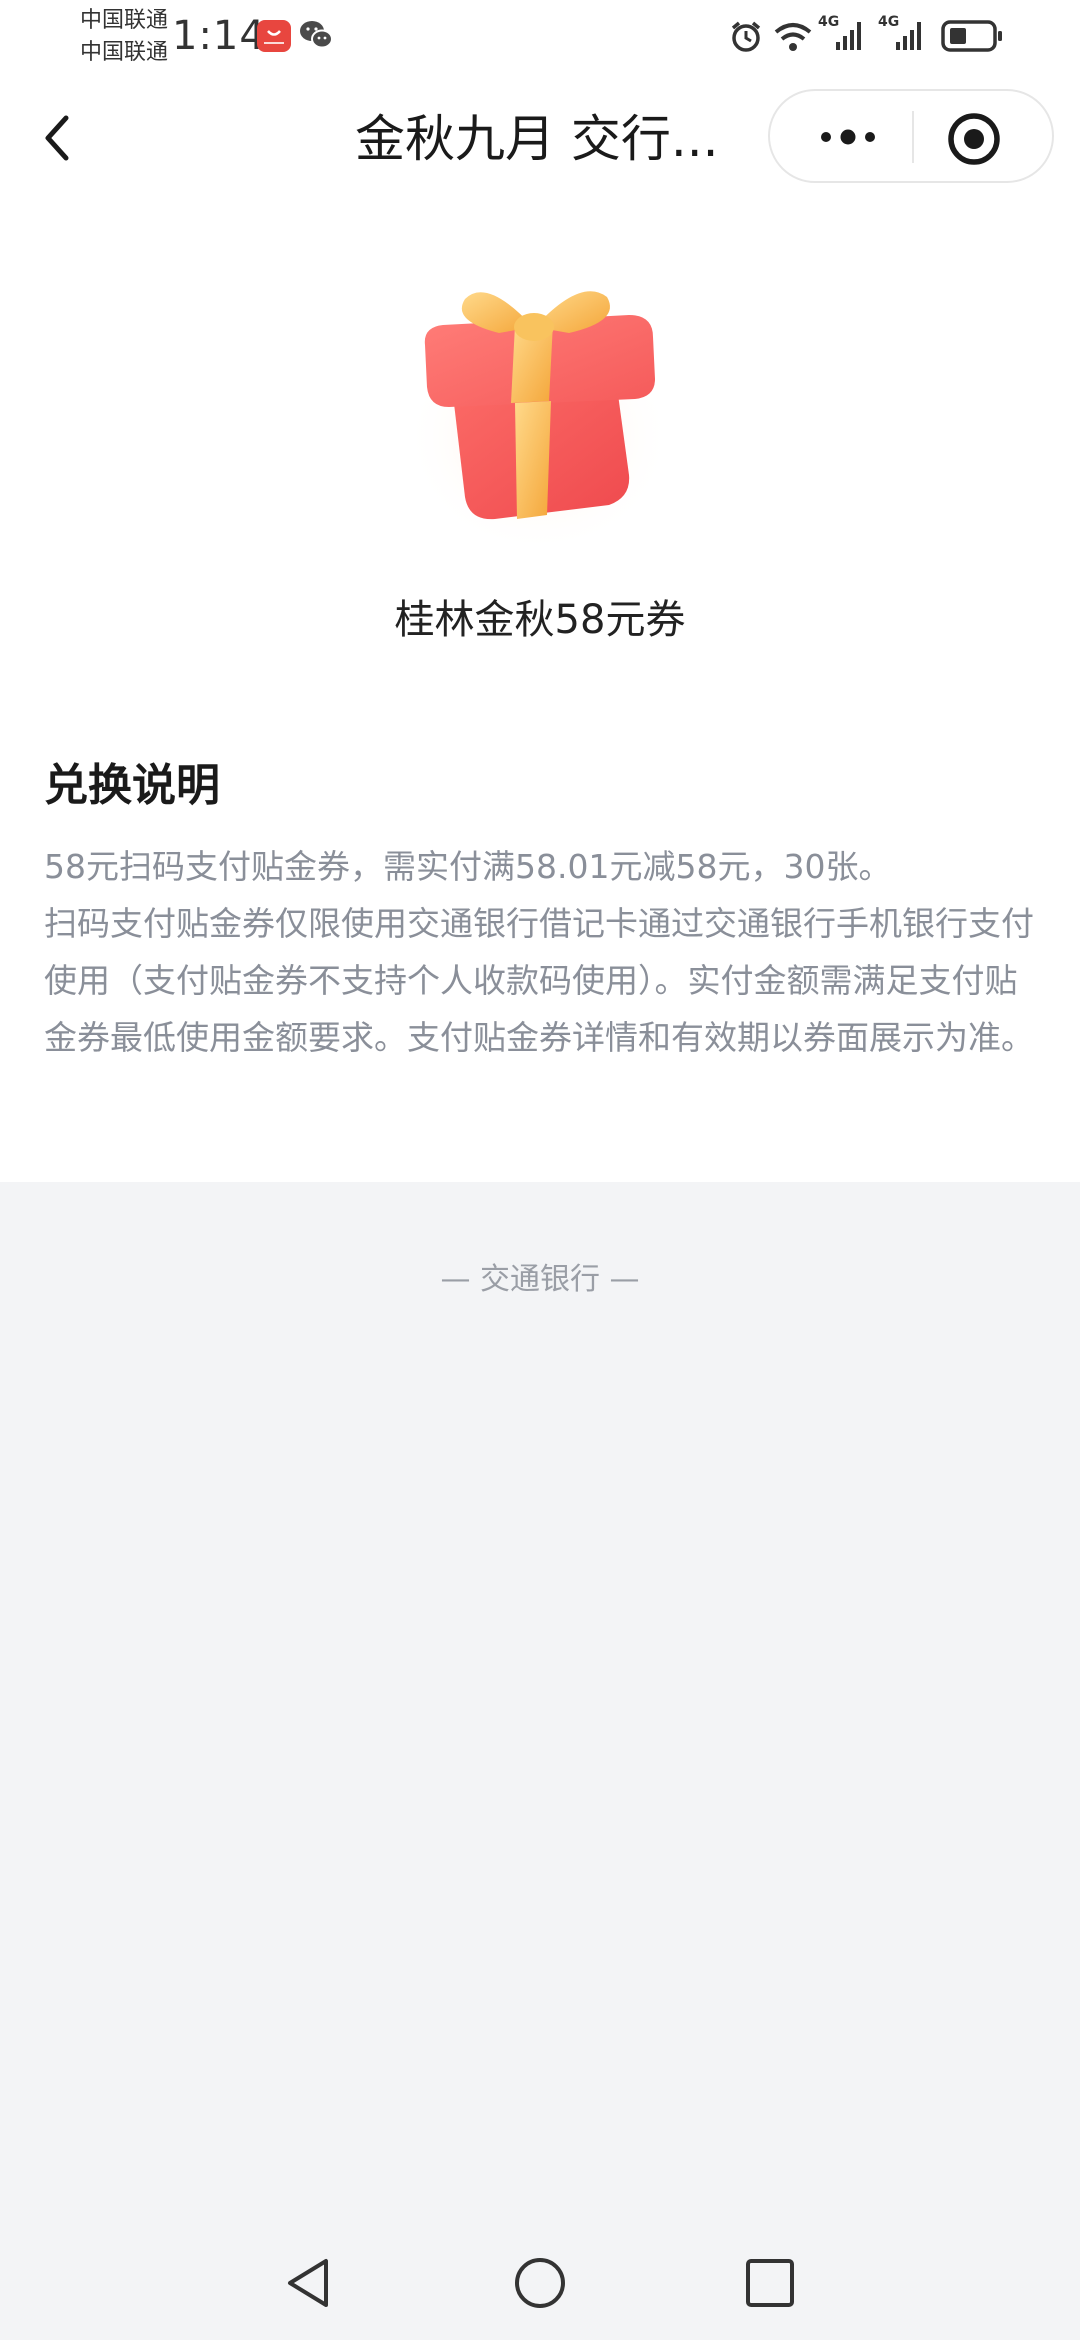 This screenshot has height=2340, width=1080. I want to click on circle-home-icon, so click(540, 2283).